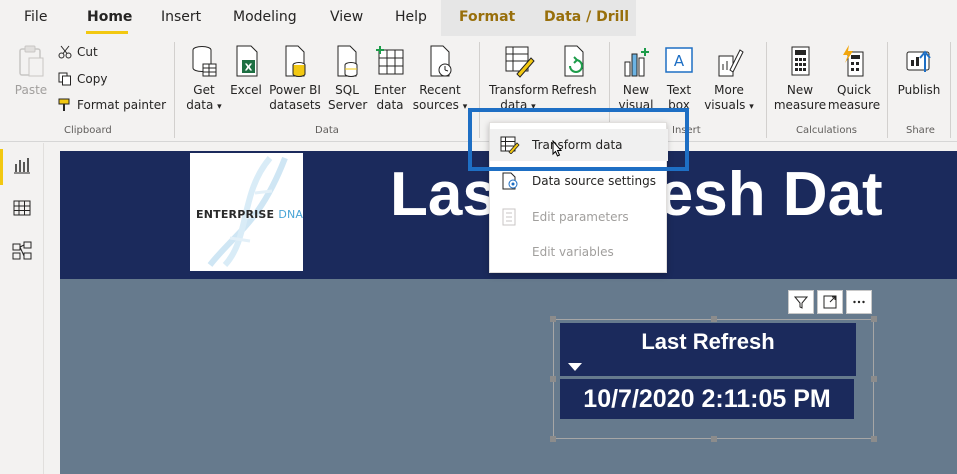 Image resolution: width=957 pixels, height=474 pixels. Describe the element at coordinates (679, 78) in the screenshot. I see `text-box-button: A Text box` at that location.